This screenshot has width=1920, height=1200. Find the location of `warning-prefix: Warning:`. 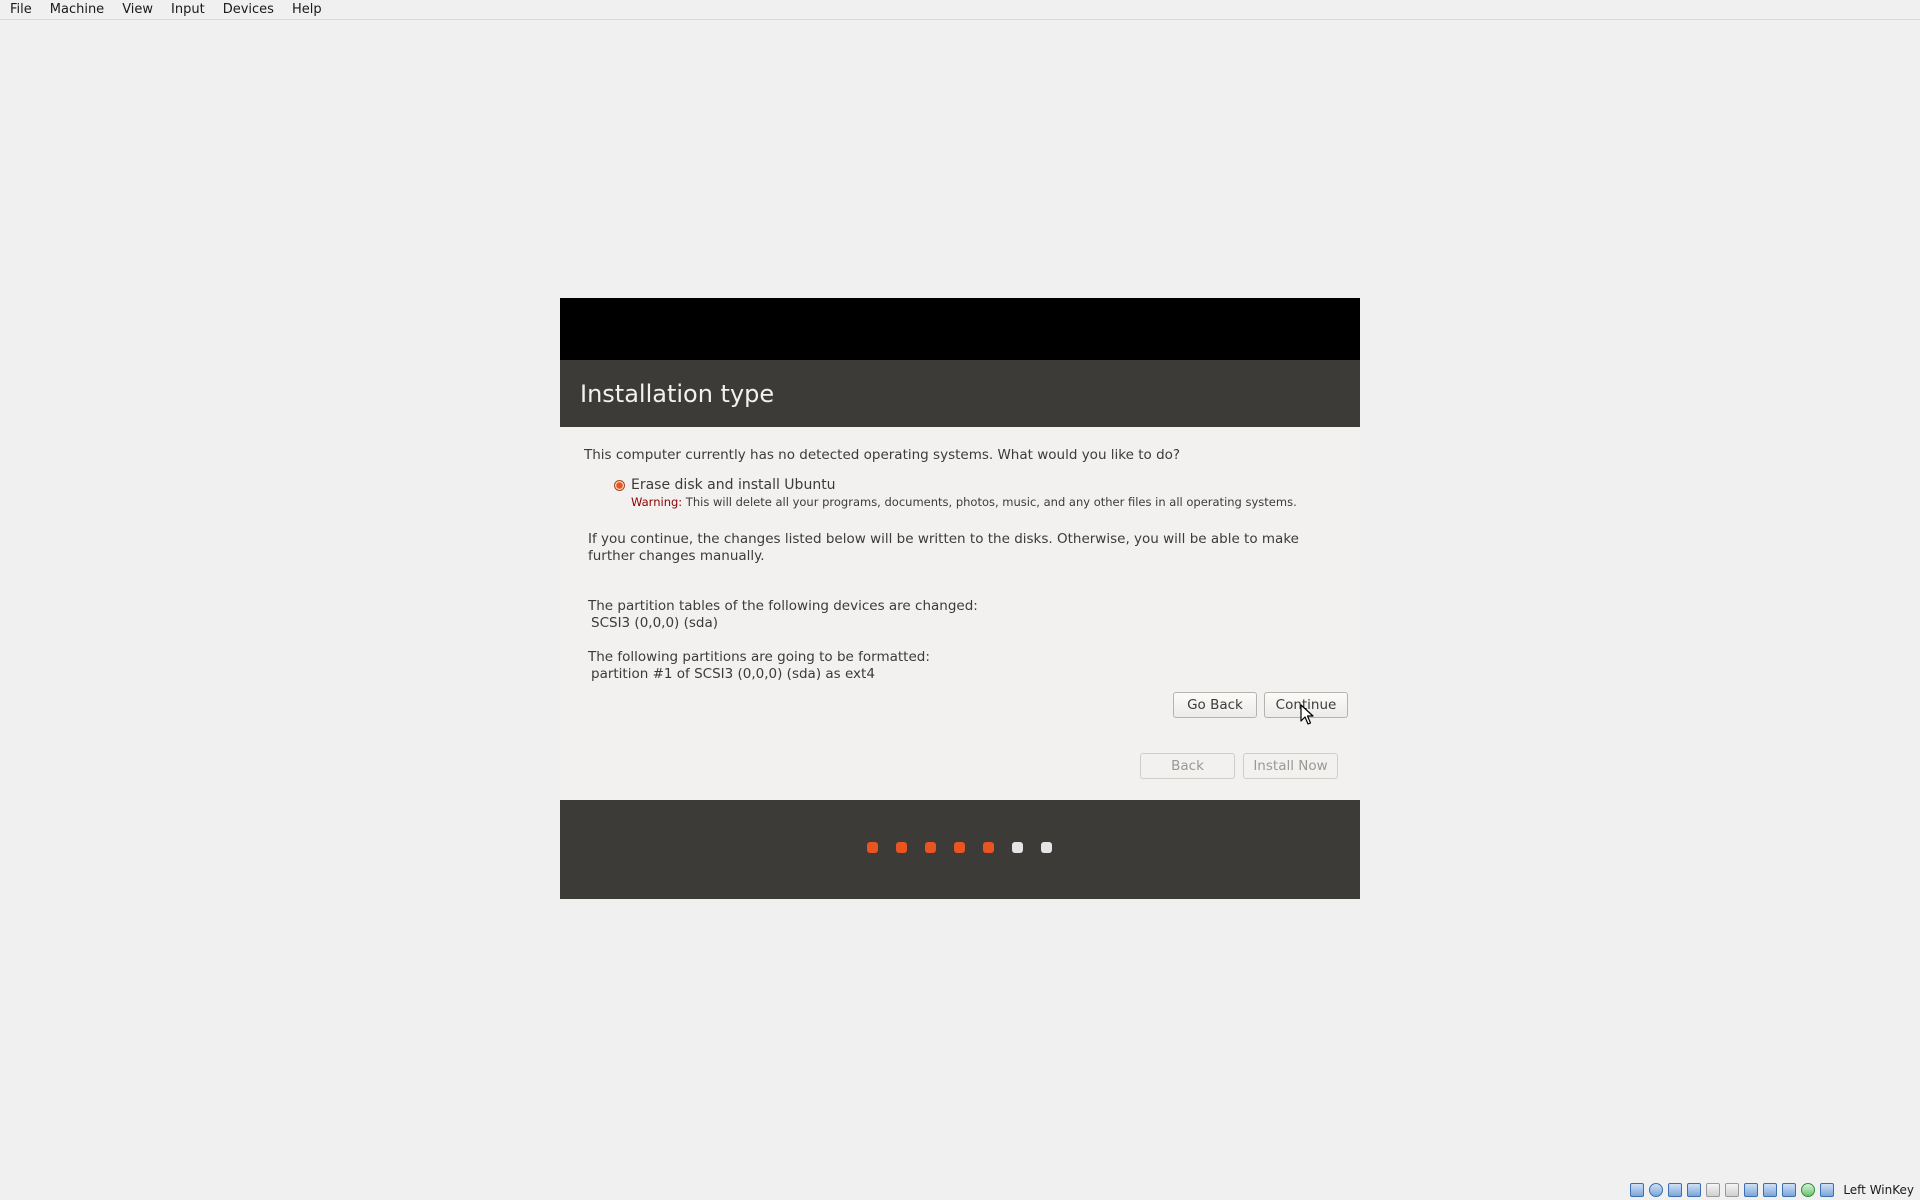

warning-prefix: Warning: is located at coordinates (657, 502).